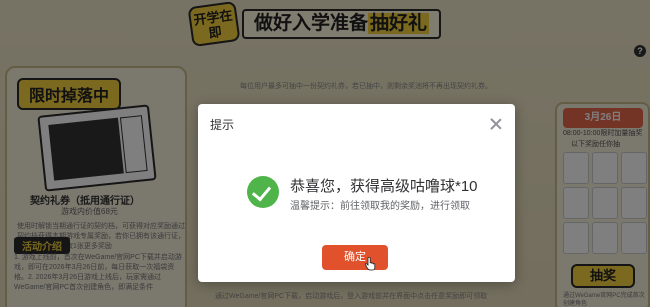 This screenshot has height=307, width=650. I want to click on success-check-icon, so click(263, 192).